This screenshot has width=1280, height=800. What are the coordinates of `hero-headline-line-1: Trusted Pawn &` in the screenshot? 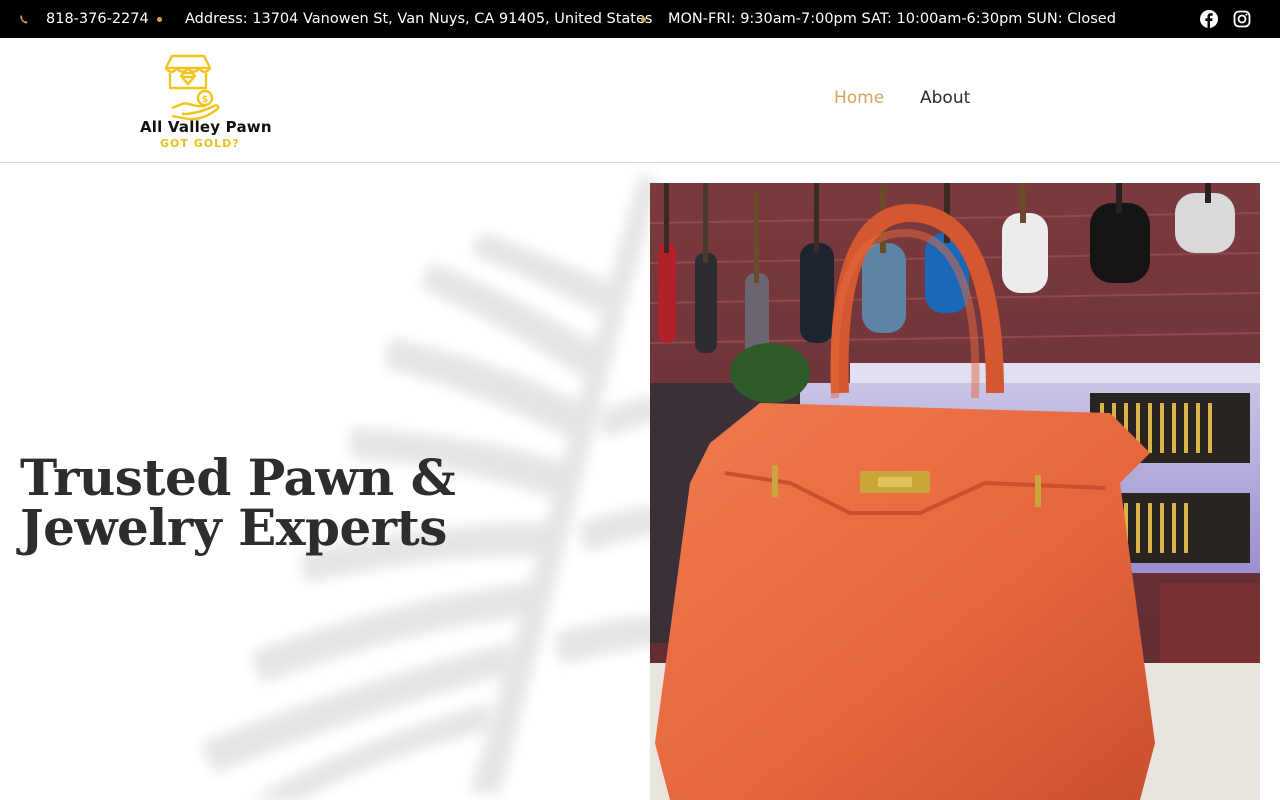 It's located at (238, 477).